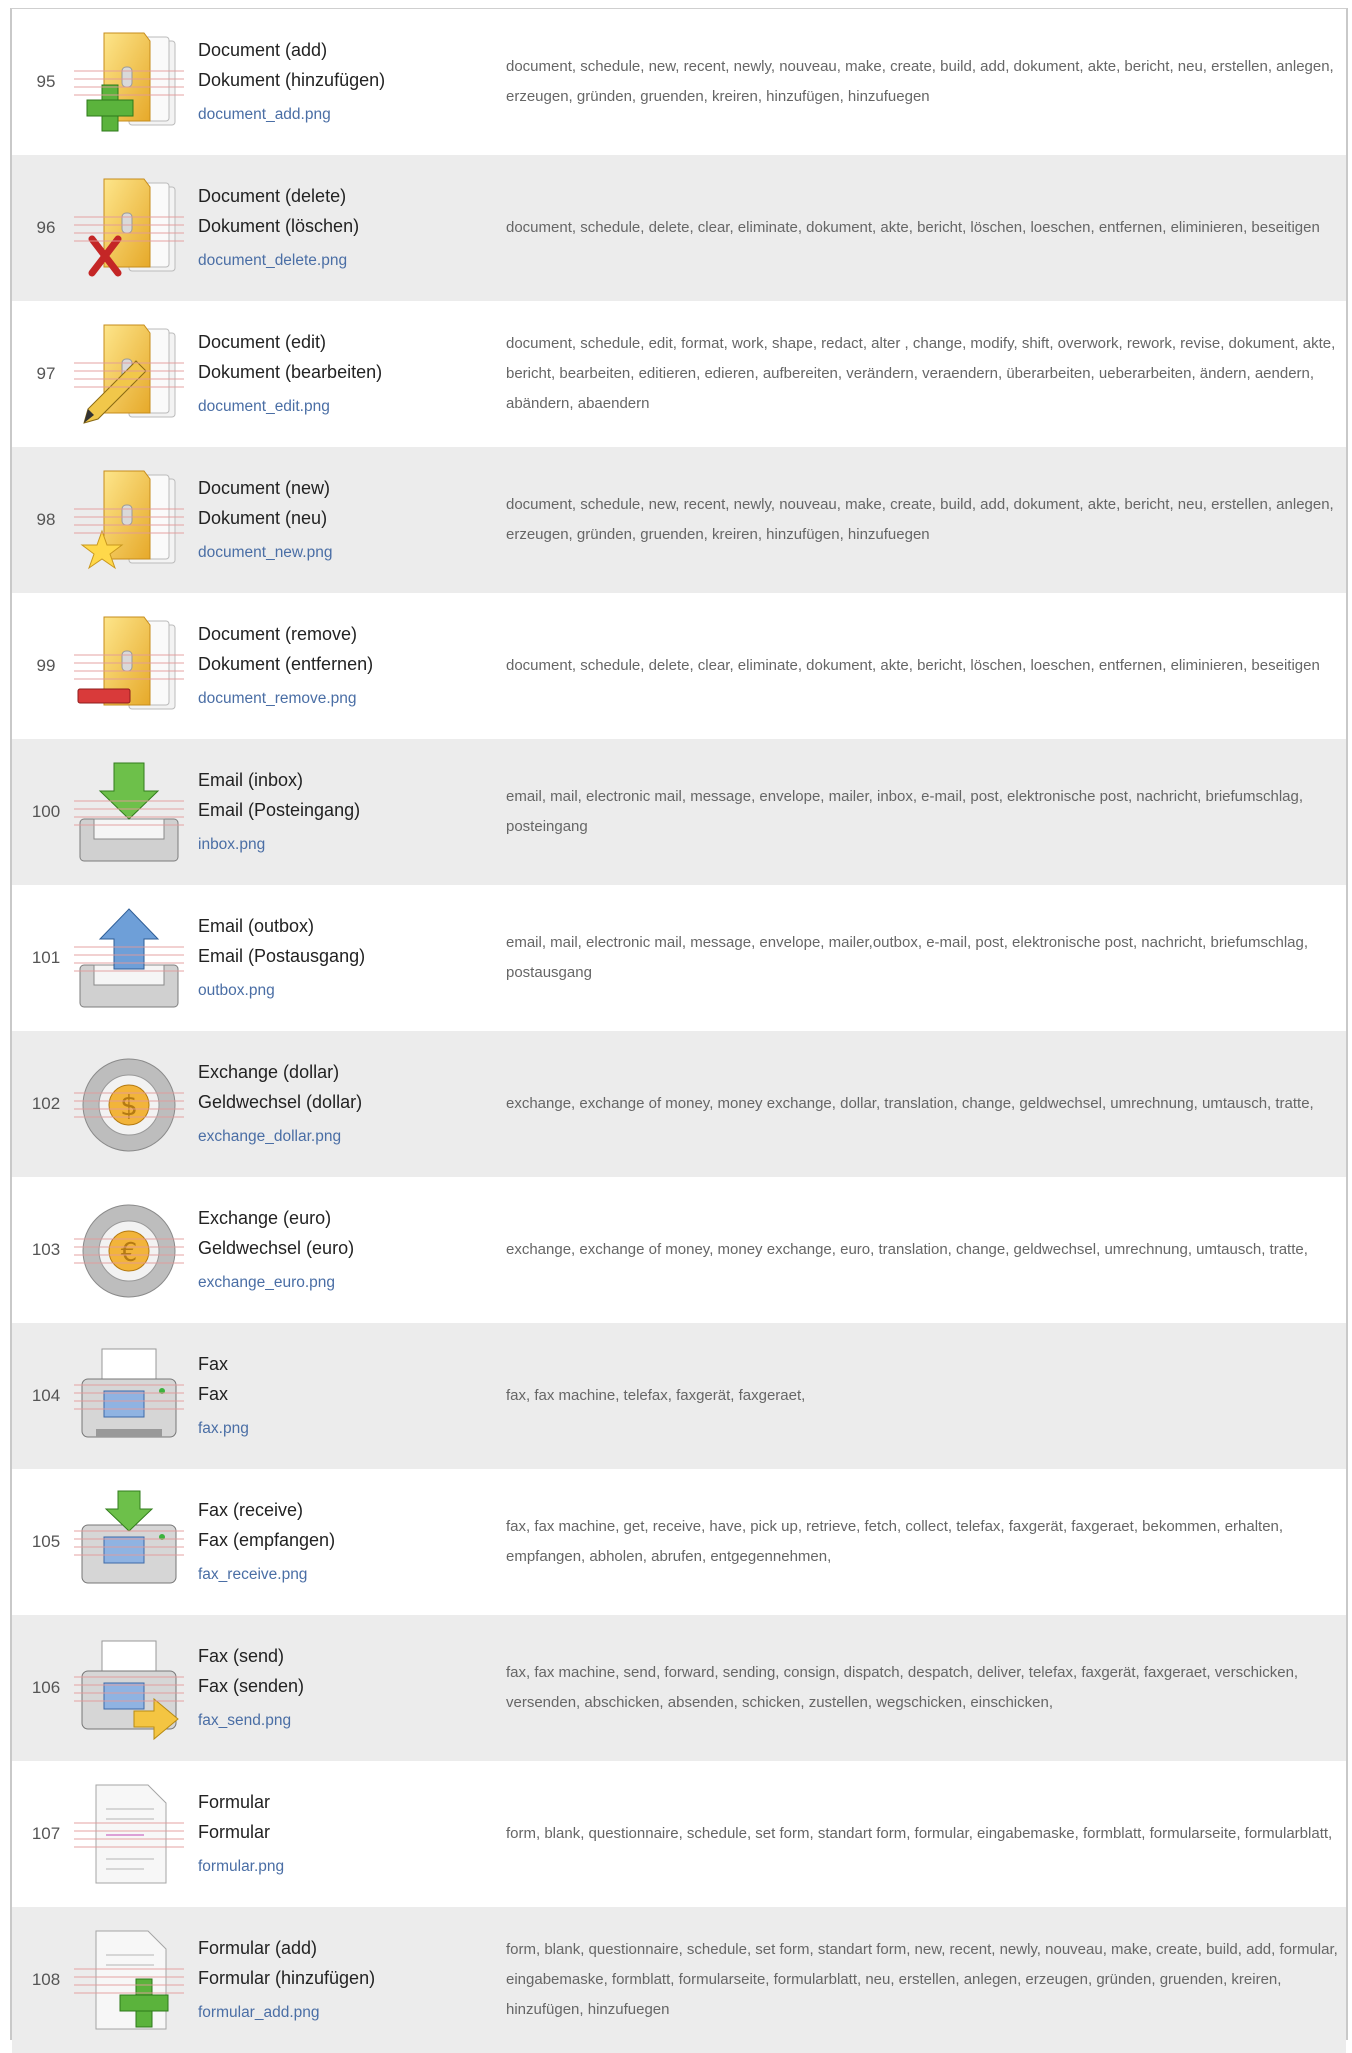 This screenshot has width=1352, height=2053. Describe the element at coordinates (348, 1833) in the screenshot. I see `icon-names: Formular Formular formular.png` at that location.